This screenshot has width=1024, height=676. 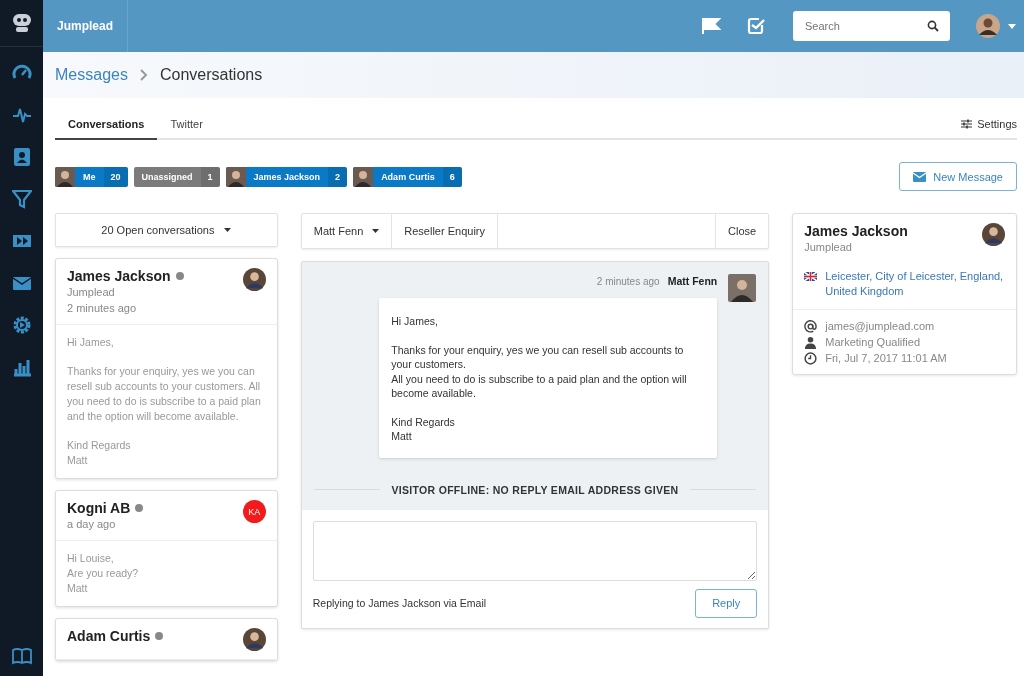 I want to click on initials-avatar: KA, so click(x=254, y=511).